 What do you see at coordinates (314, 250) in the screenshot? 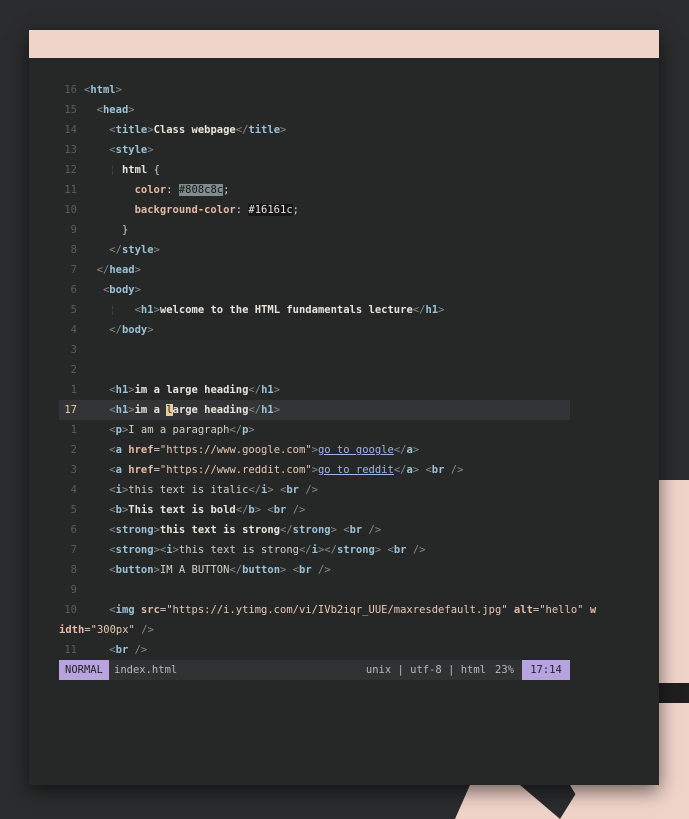
I see `code-line: 8 </style>` at bounding box center [314, 250].